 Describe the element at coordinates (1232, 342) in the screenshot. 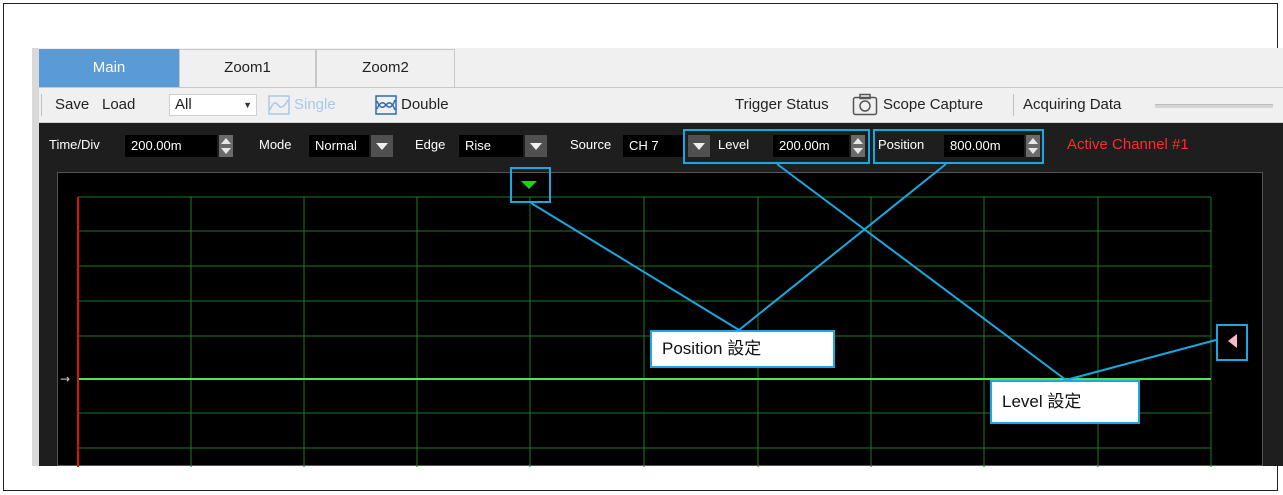

I see `level-marker-highlight` at that location.